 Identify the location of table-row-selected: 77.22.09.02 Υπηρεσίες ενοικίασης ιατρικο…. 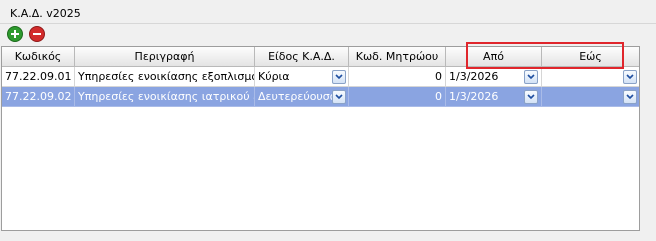
(320, 97).